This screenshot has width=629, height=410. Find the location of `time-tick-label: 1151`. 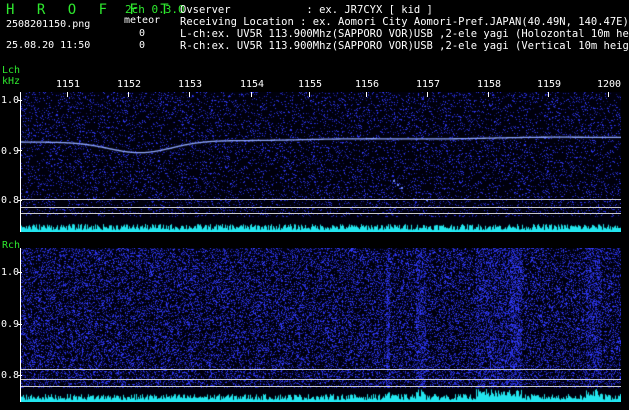

time-tick-label: 1151 is located at coordinates (68, 84).